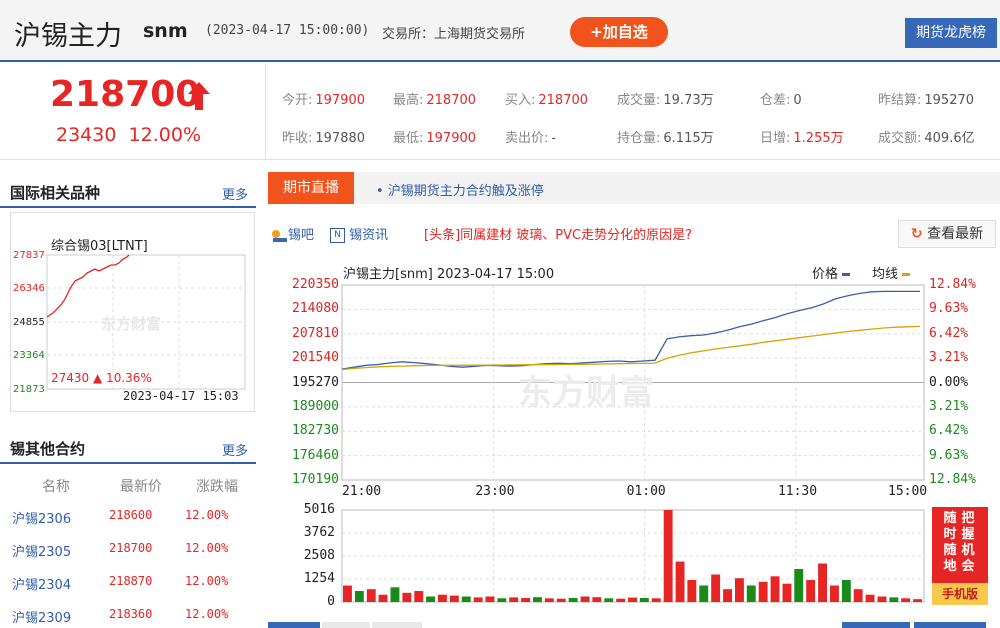 The height and width of the screenshot is (628, 1000). I want to click on y-axis-label: 214080, so click(315, 309).